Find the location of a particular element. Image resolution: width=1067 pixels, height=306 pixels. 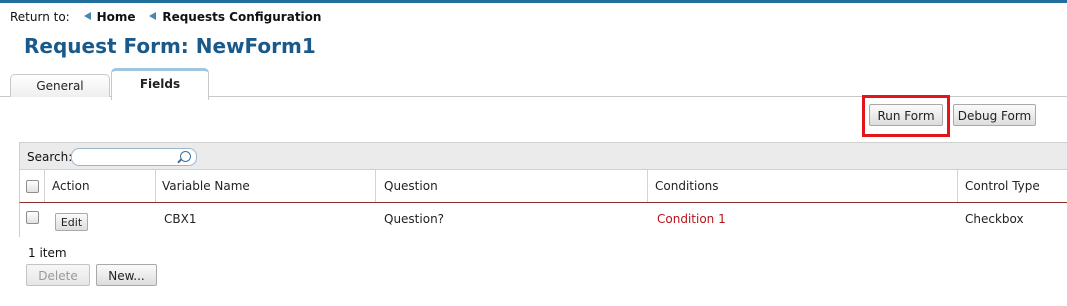

column-header-conditions: Conditions is located at coordinates (803, 186).